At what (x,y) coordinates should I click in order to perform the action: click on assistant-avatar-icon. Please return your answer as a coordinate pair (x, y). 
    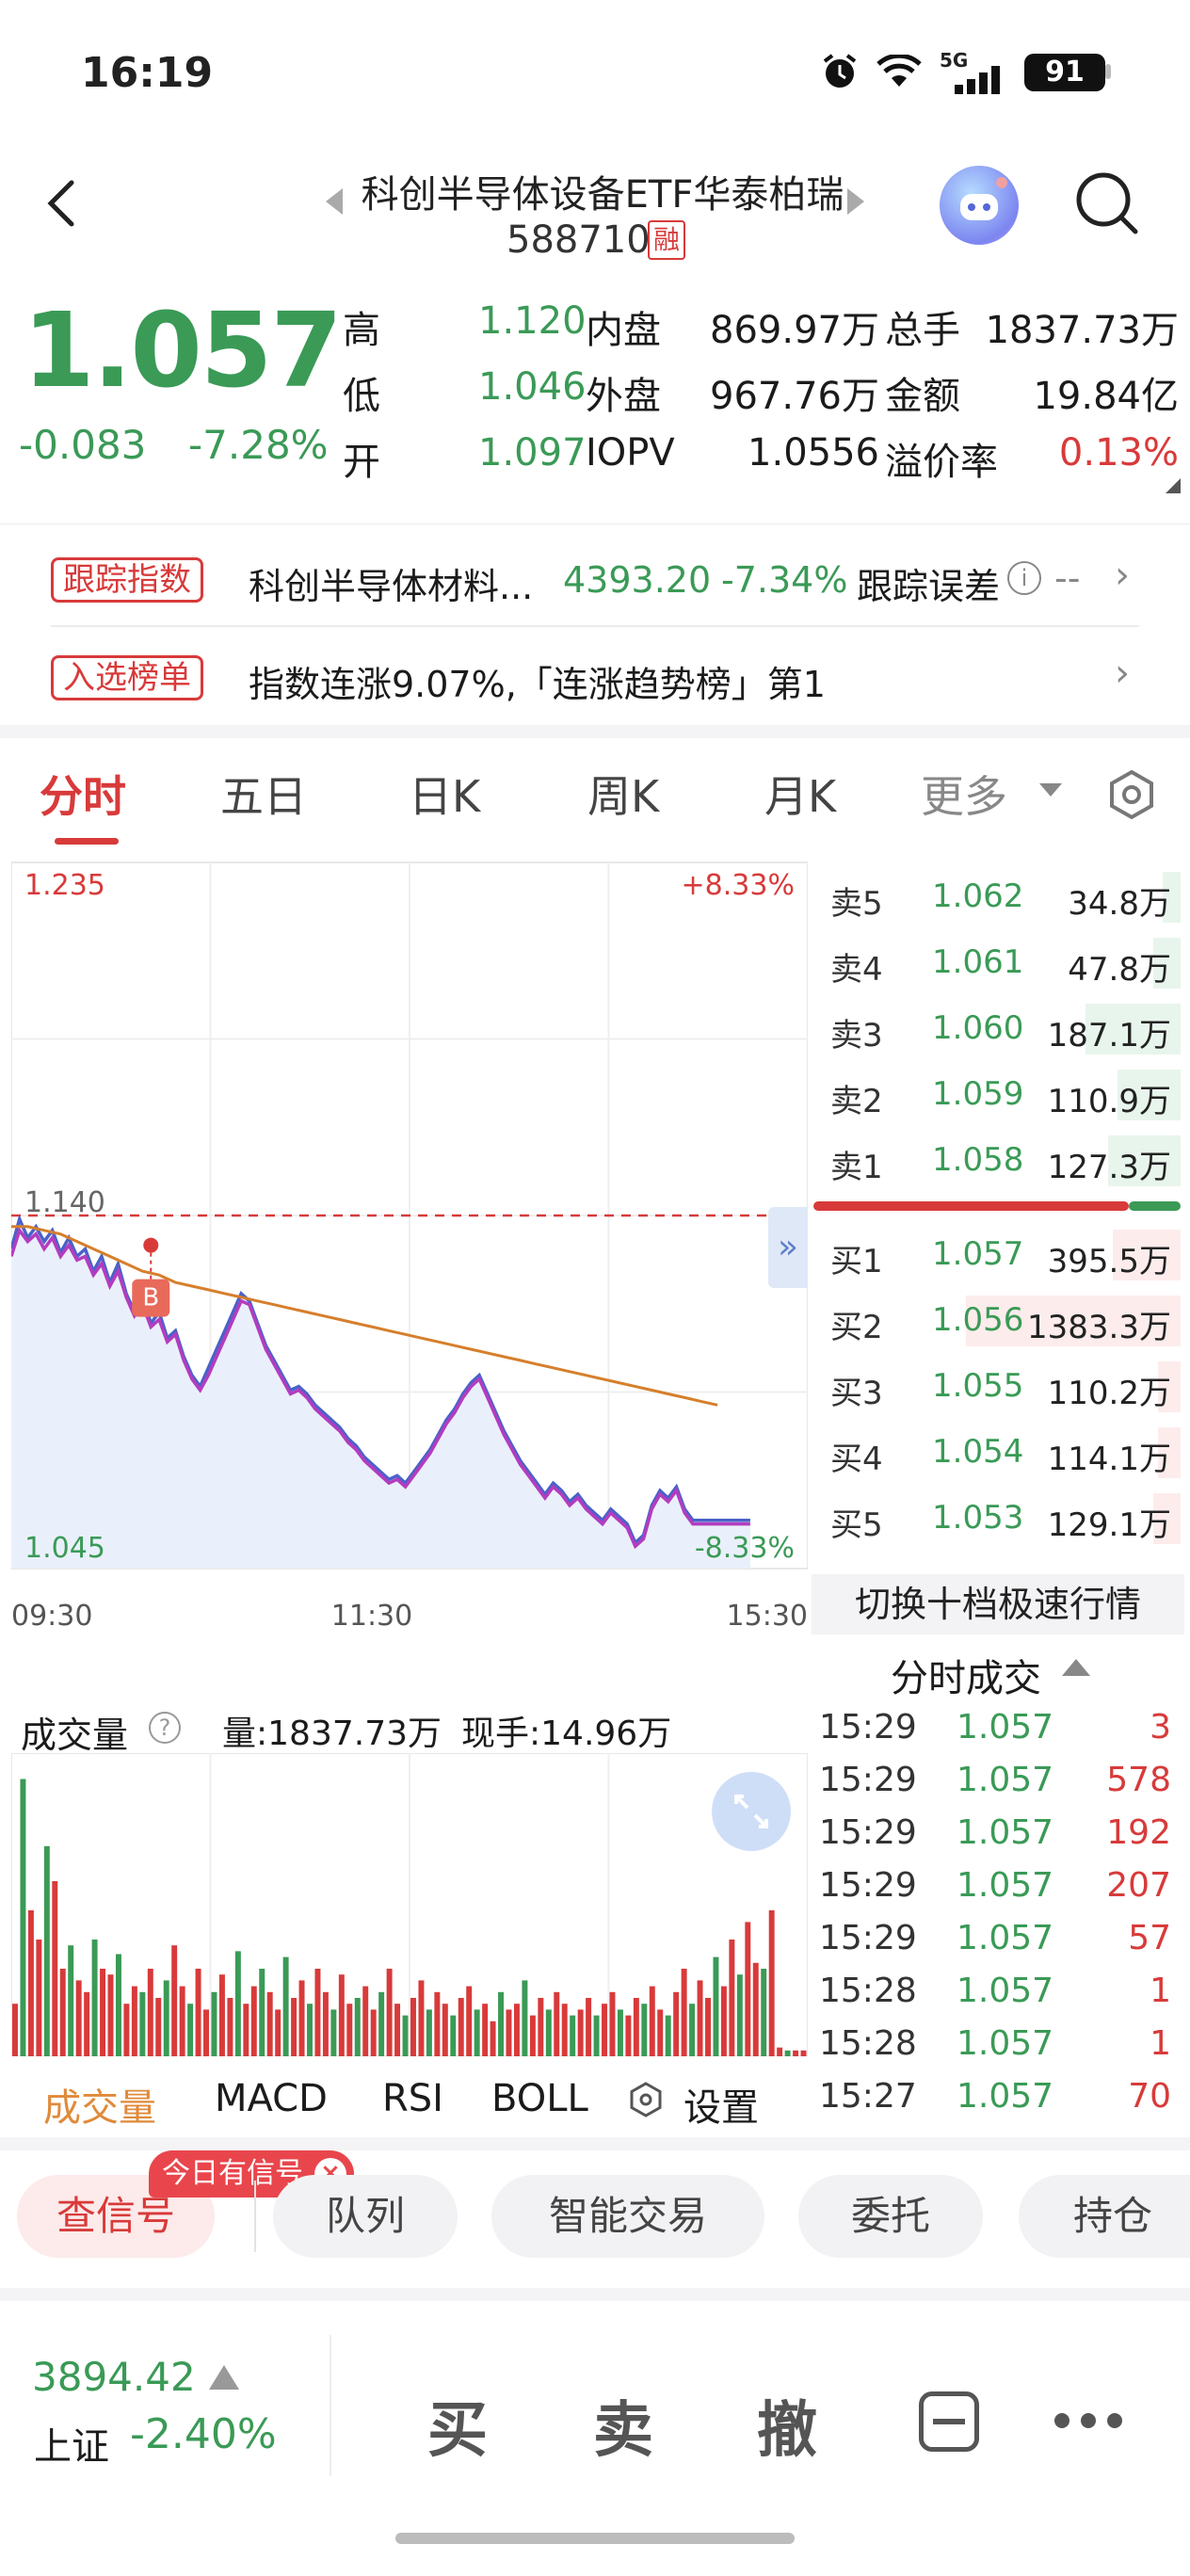
    Looking at the image, I should click on (979, 205).